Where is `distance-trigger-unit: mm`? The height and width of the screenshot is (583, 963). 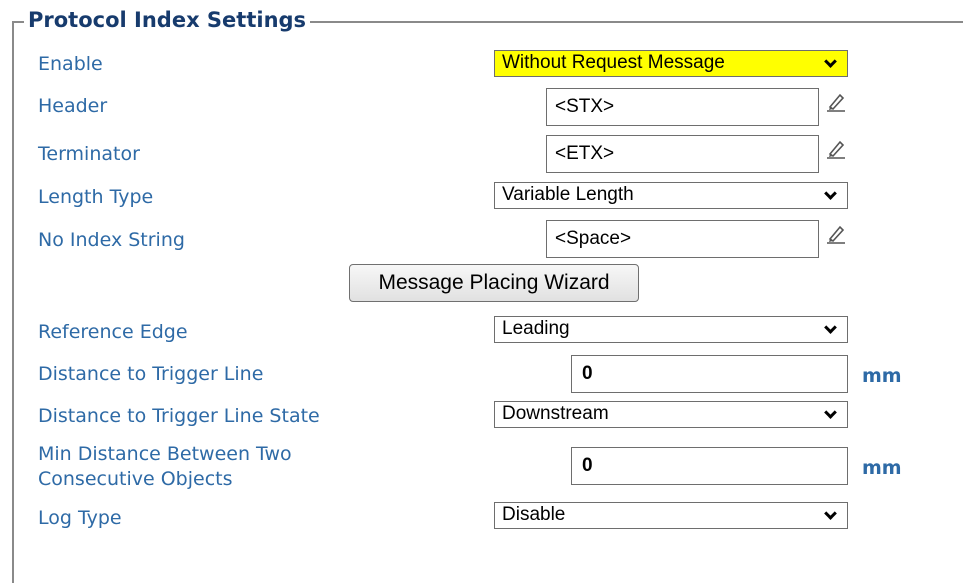 distance-trigger-unit: mm is located at coordinates (882, 376).